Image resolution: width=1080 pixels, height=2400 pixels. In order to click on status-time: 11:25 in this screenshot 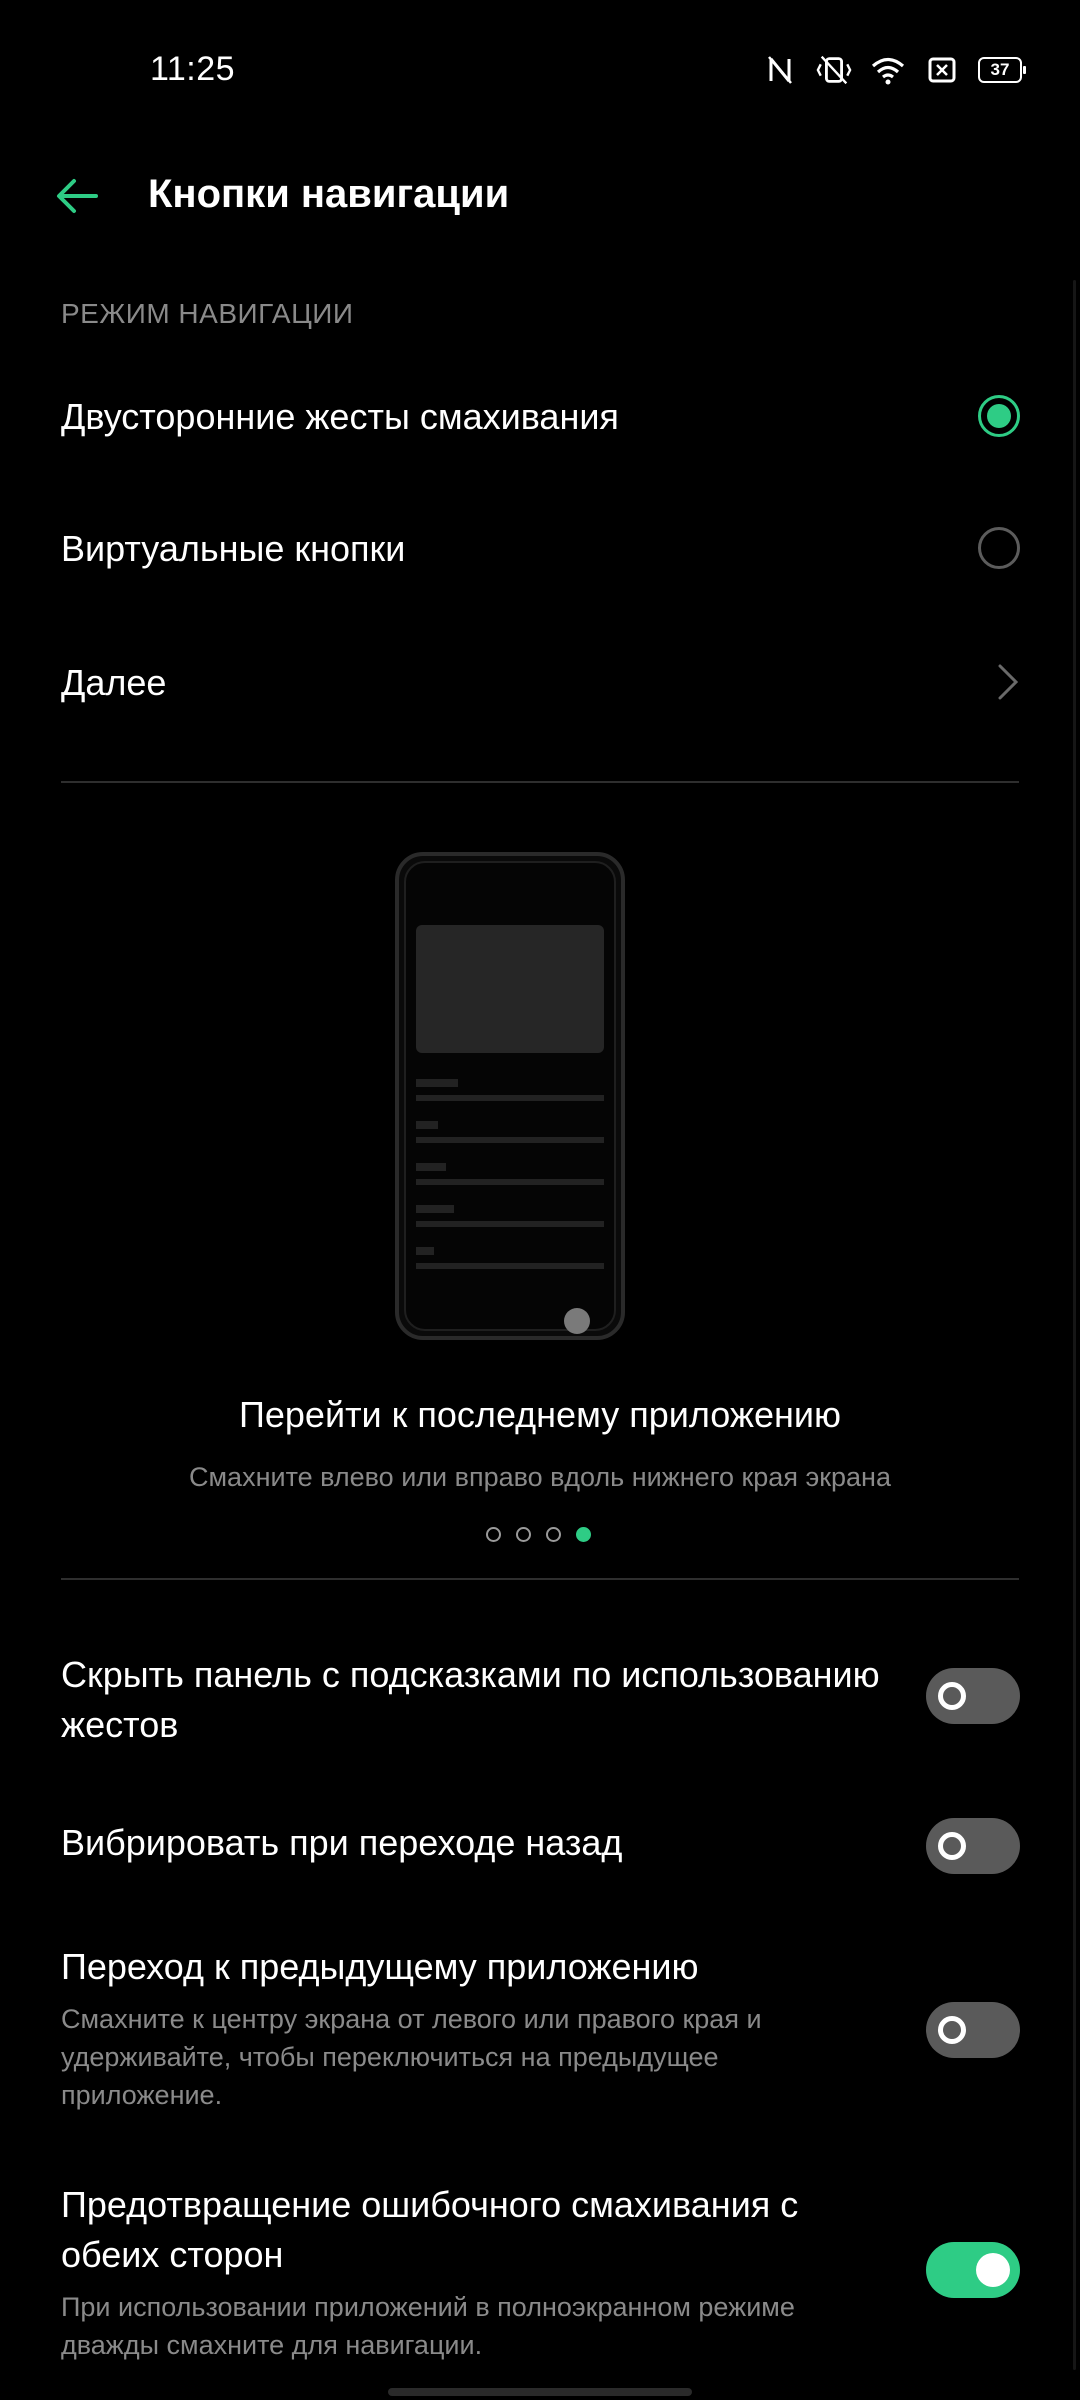, I will do `click(193, 69)`.